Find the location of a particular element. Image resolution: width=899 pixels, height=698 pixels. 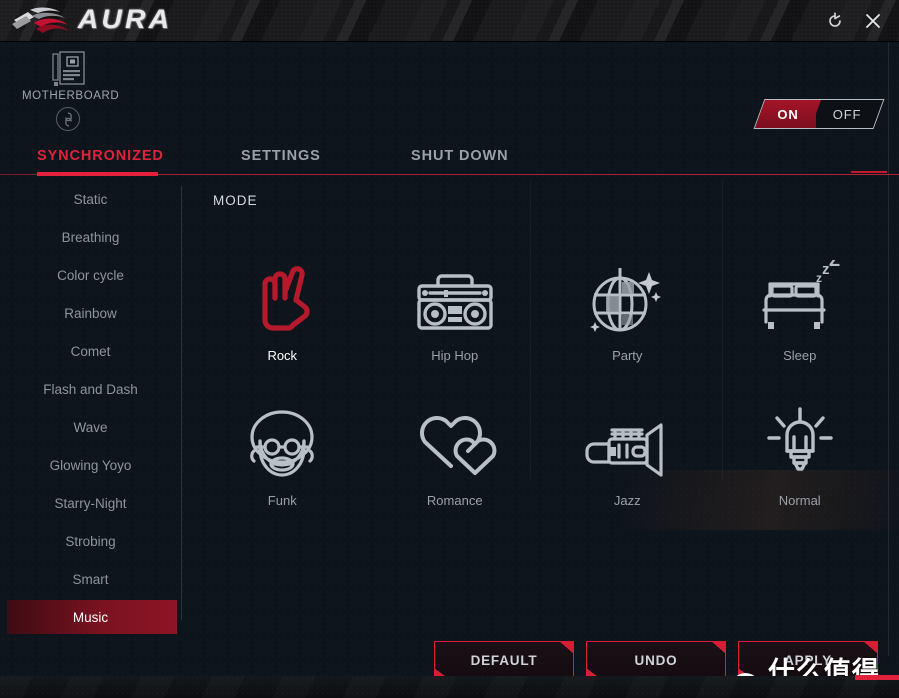

power-toggle: ON OFF is located at coordinates (819, 114).